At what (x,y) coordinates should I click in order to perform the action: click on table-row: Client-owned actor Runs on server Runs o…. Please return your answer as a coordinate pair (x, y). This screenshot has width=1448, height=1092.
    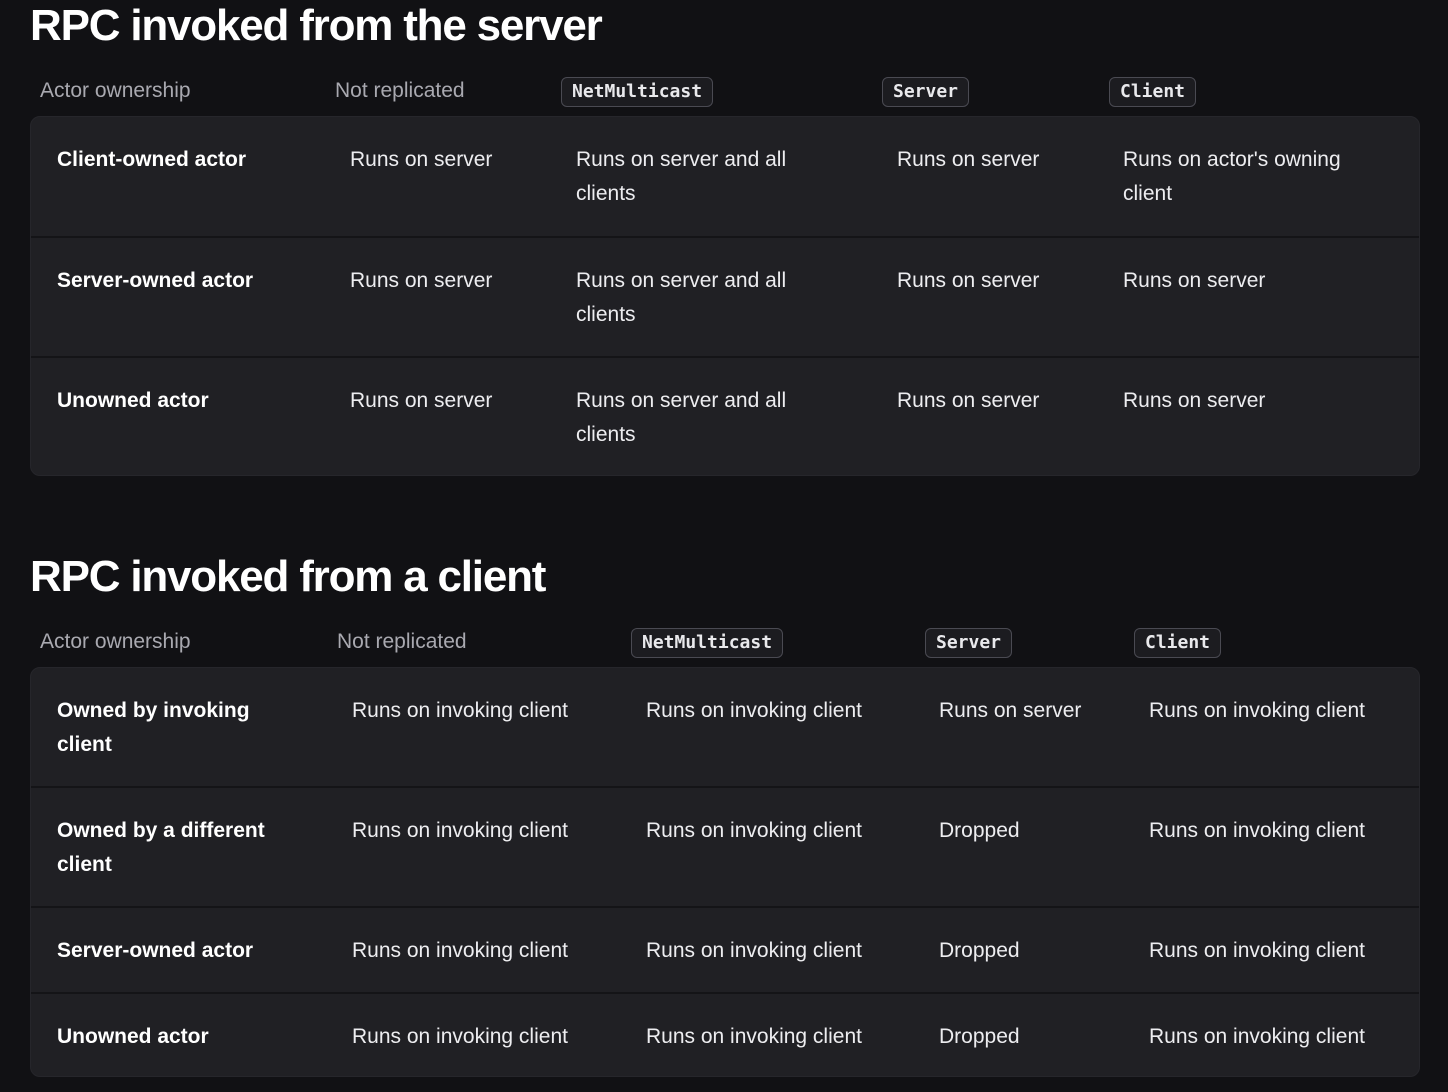
    Looking at the image, I should click on (725, 177).